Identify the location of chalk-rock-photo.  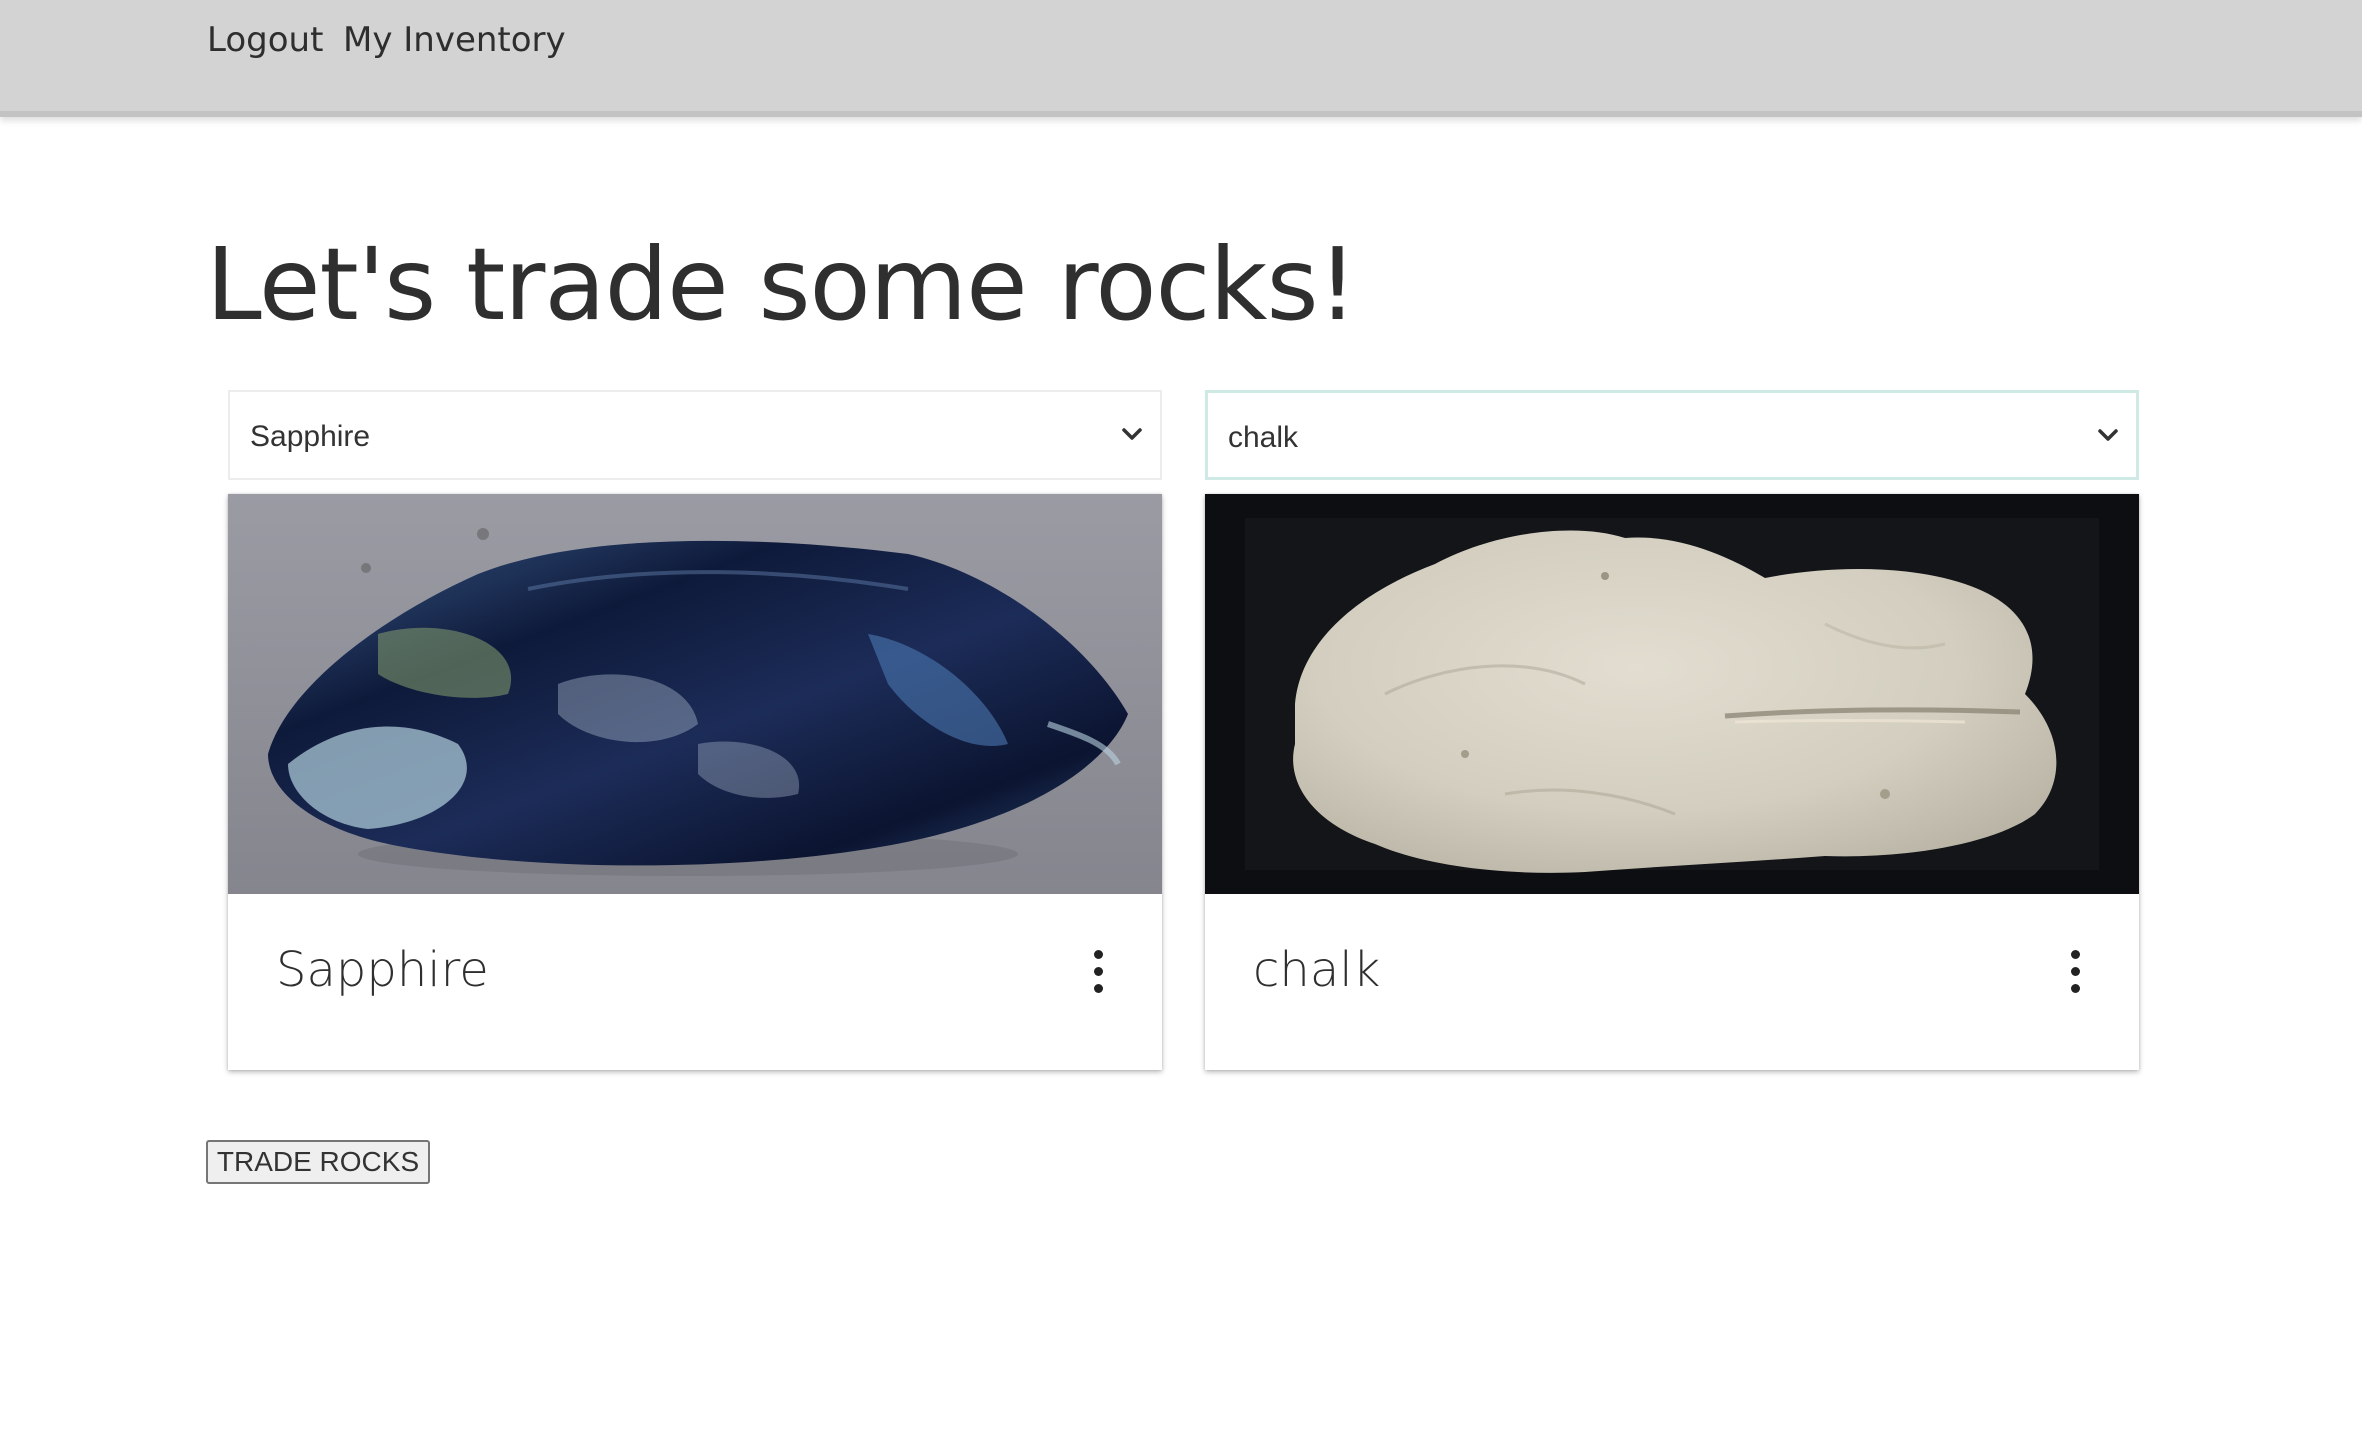
(1672, 694).